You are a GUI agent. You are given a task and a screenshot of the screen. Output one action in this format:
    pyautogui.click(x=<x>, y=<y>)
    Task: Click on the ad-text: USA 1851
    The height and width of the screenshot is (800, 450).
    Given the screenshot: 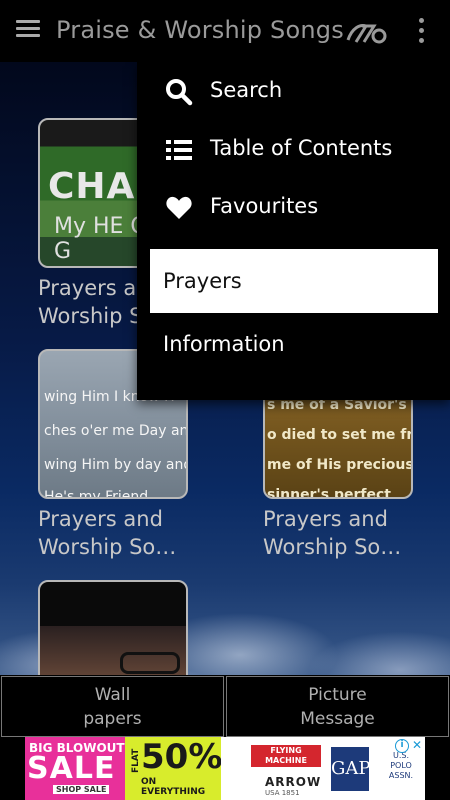 What is the action you would take?
    pyautogui.click(x=282, y=793)
    